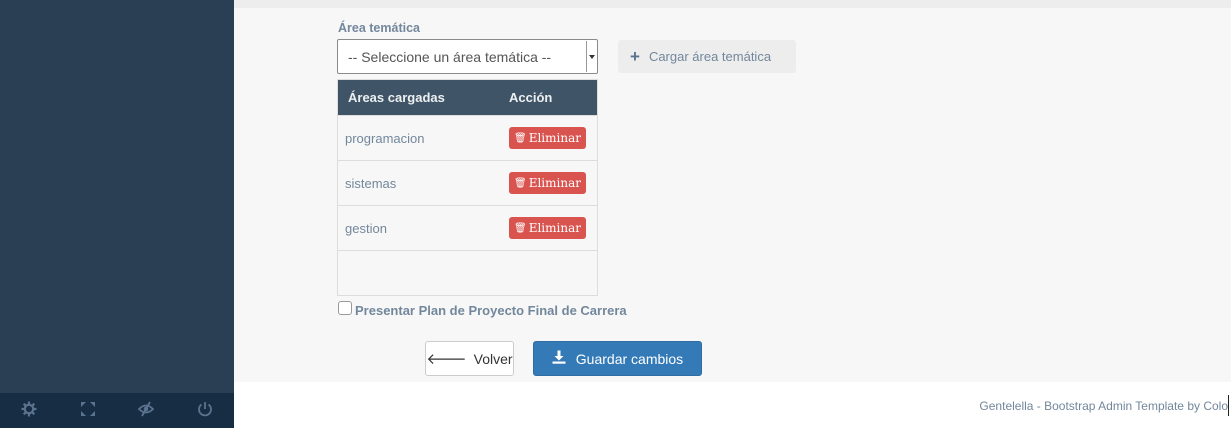 The image size is (1231, 428). Describe the element at coordinates (591, 56) in the screenshot. I see `chevron-down-icon` at that location.